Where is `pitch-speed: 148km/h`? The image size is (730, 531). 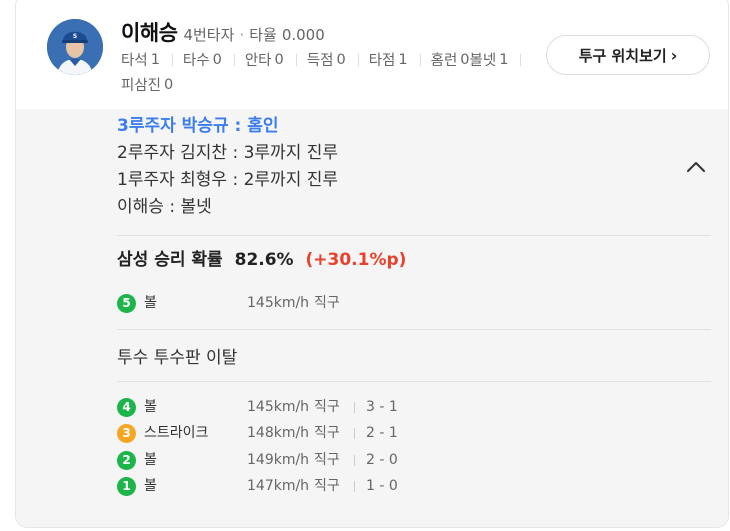
pitch-speed: 148km/h is located at coordinates (278, 433).